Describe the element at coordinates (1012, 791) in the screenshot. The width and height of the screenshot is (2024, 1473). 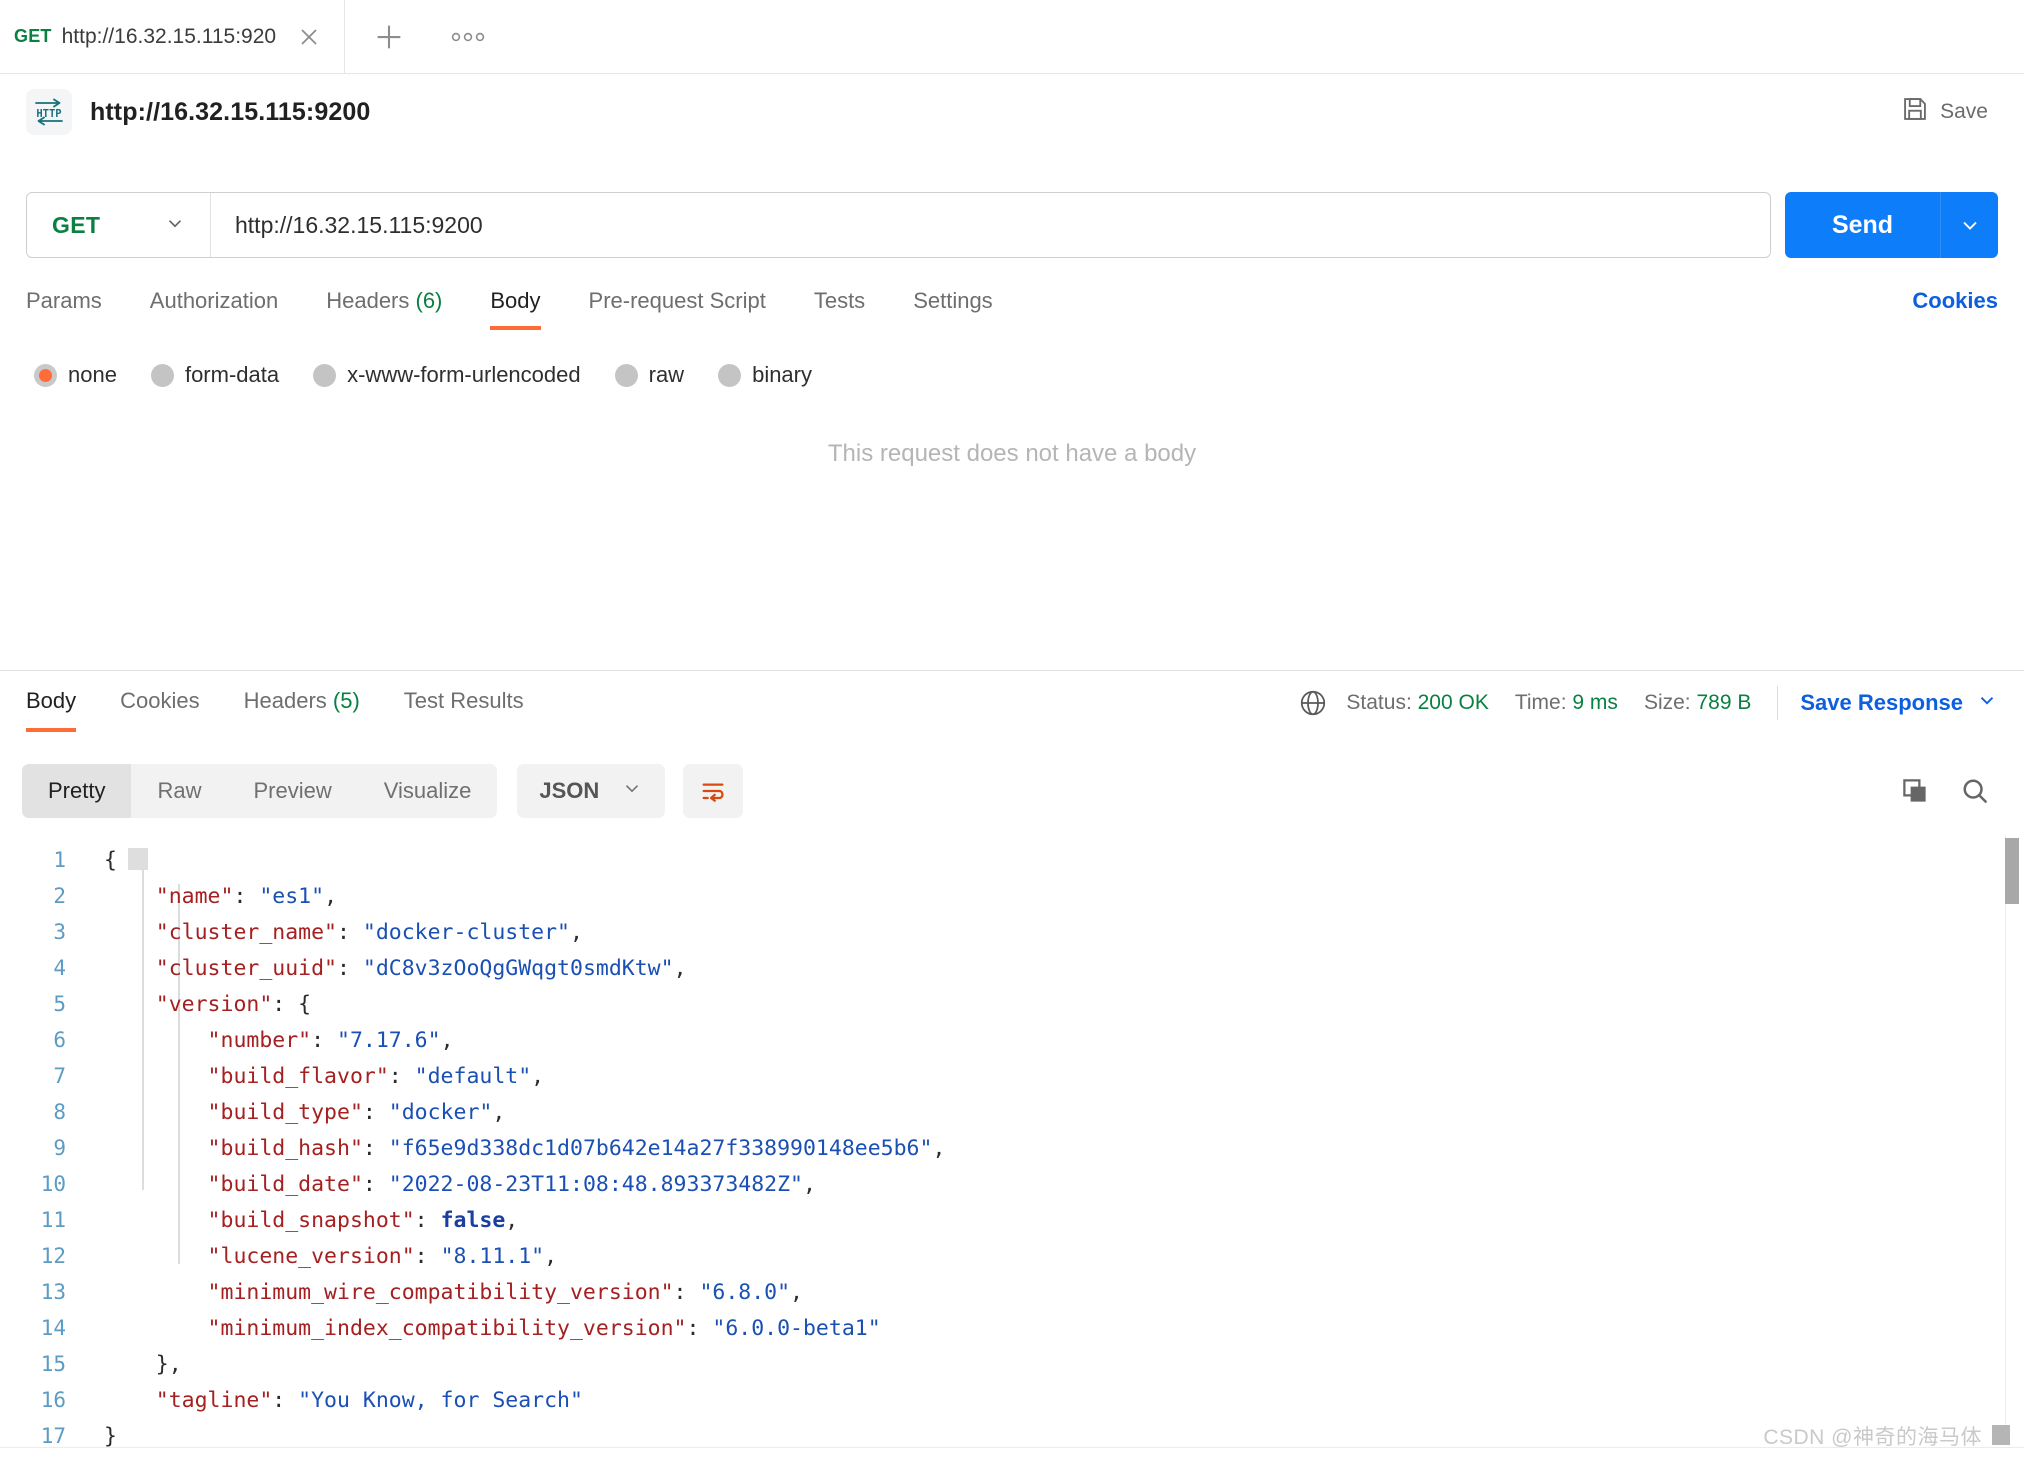
I see `response-view-toolbar: Pretty Raw Preview Visualize JSON` at that location.